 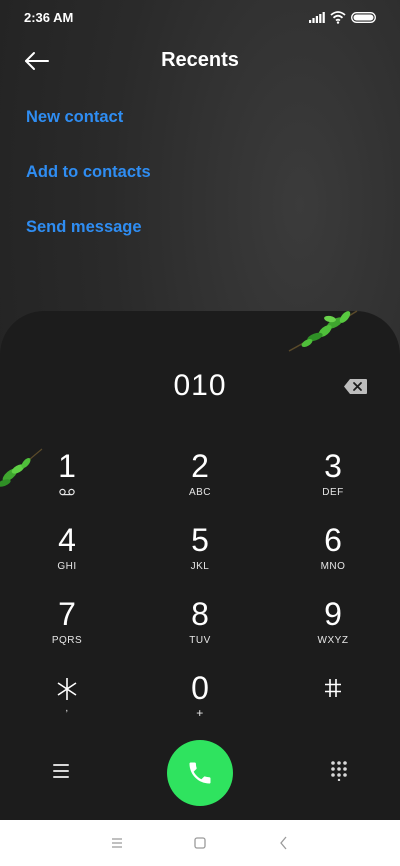 What do you see at coordinates (200, 713) in the screenshot?
I see `key-letters: +` at bounding box center [200, 713].